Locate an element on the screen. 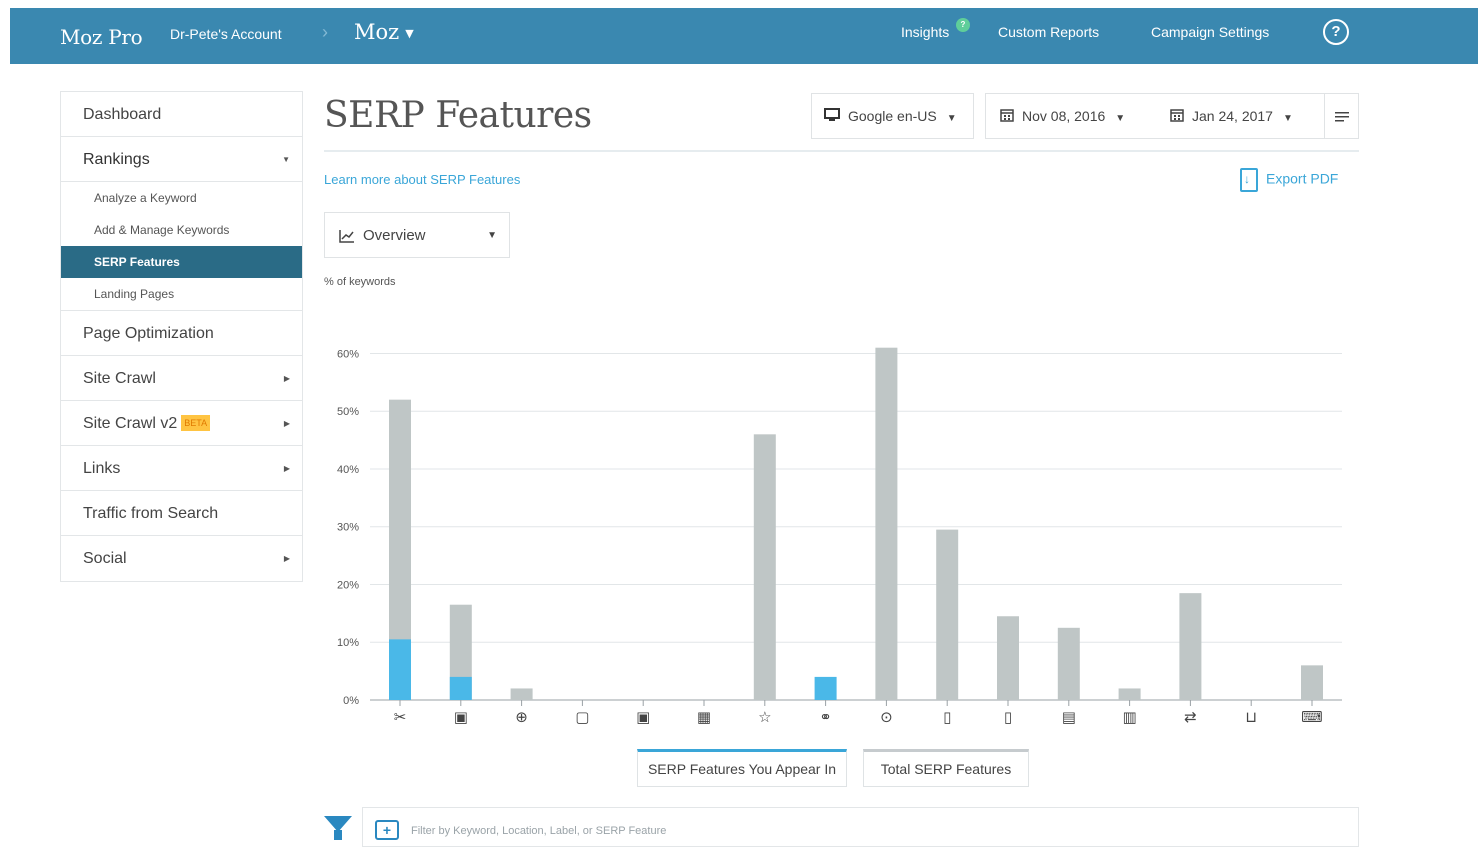  sidebar-item-label: Rankings is located at coordinates (116, 159).